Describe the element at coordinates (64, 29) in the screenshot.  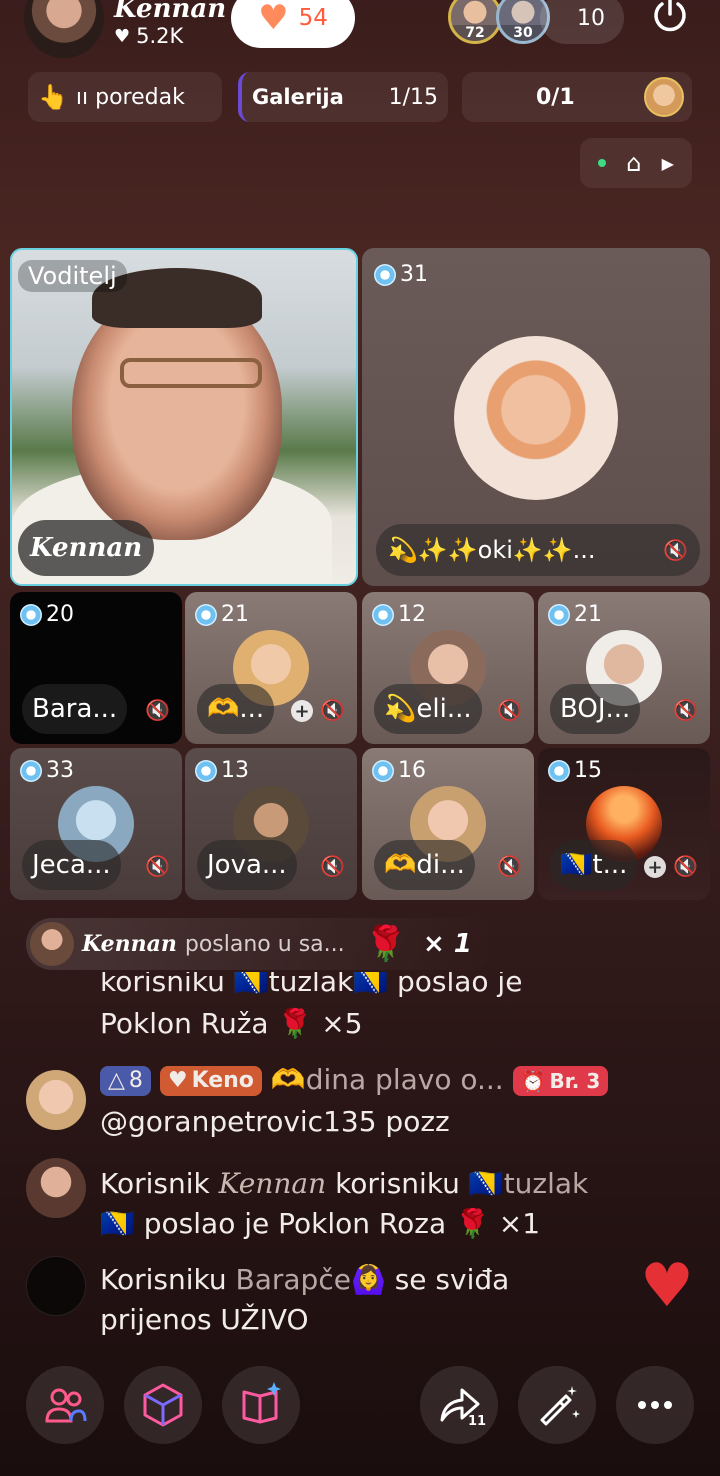
I see `host-avatar` at that location.